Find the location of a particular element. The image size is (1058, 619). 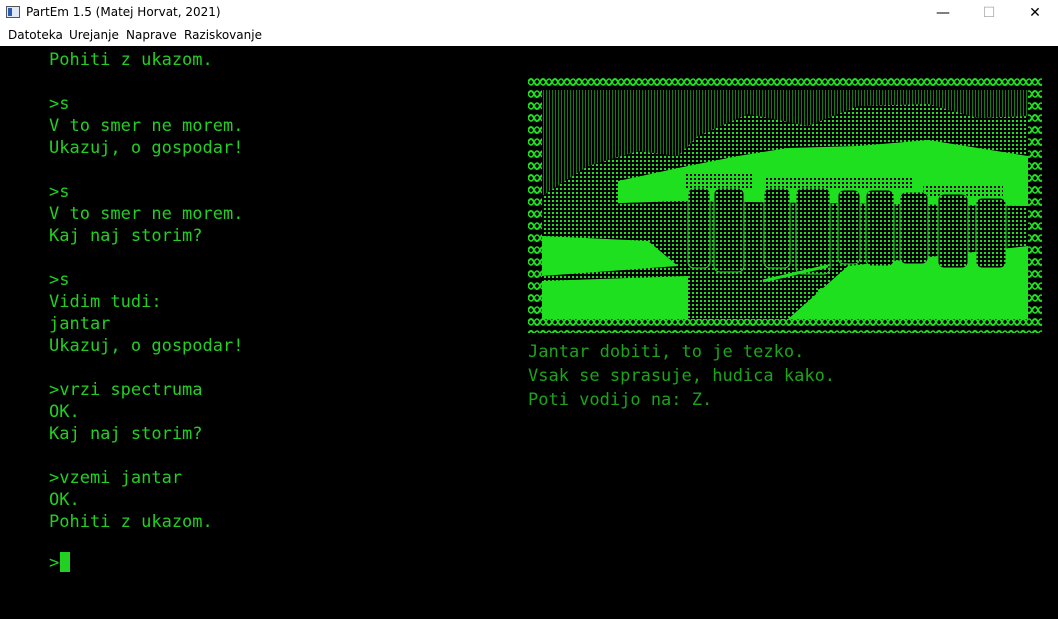

maximize-button: ☐ is located at coordinates (989, 13).